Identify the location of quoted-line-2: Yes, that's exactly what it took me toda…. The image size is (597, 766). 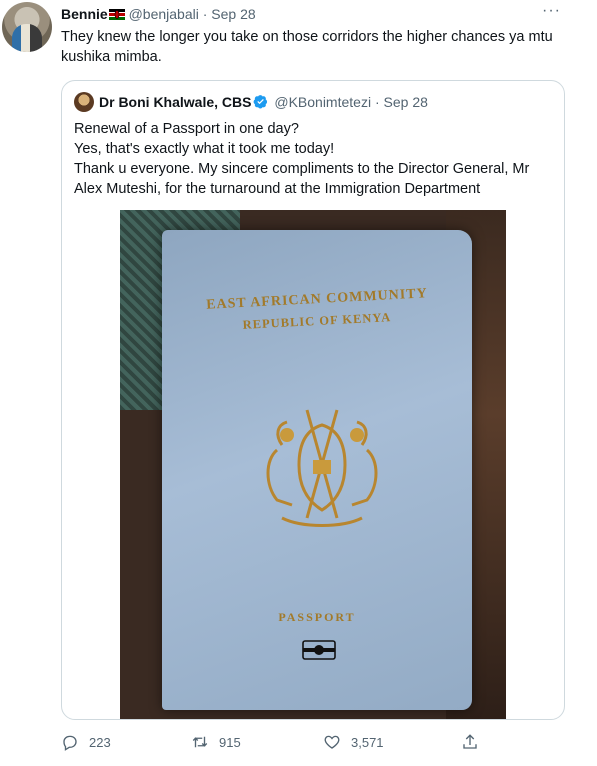
(204, 149).